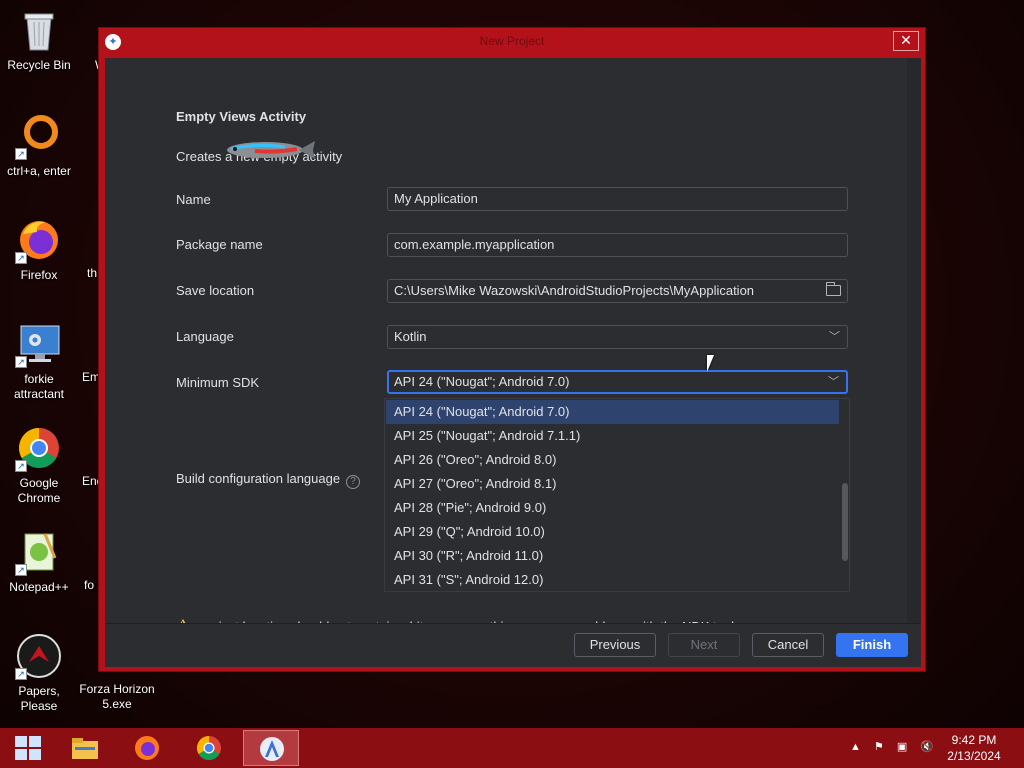 Image resolution: width=1024 pixels, height=768 pixels. Describe the element at coordinates (39, 490) in the screenshot. I see `desktop-icon-label: Google Chrome` at that location.